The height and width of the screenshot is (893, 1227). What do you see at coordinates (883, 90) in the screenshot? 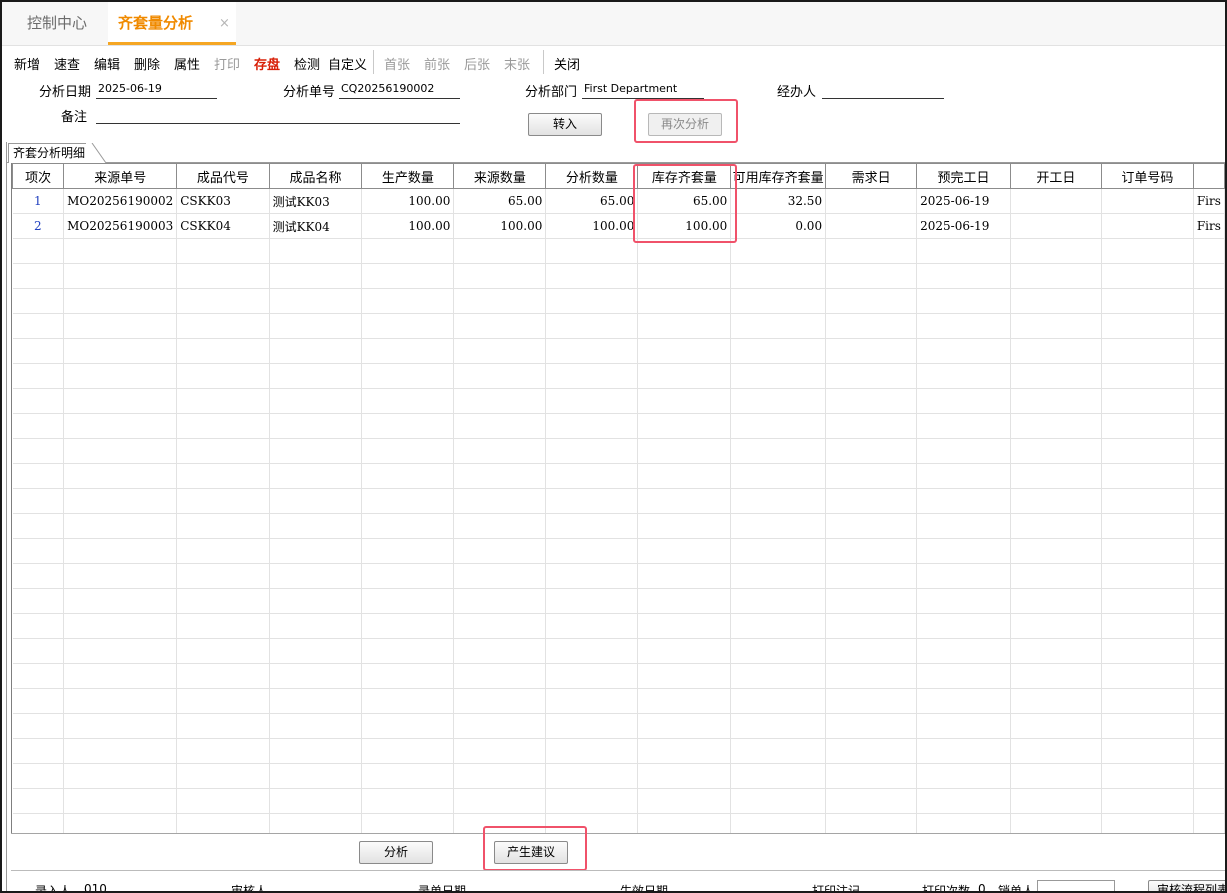
I see `handler-field` at bounding box center [883, 90].